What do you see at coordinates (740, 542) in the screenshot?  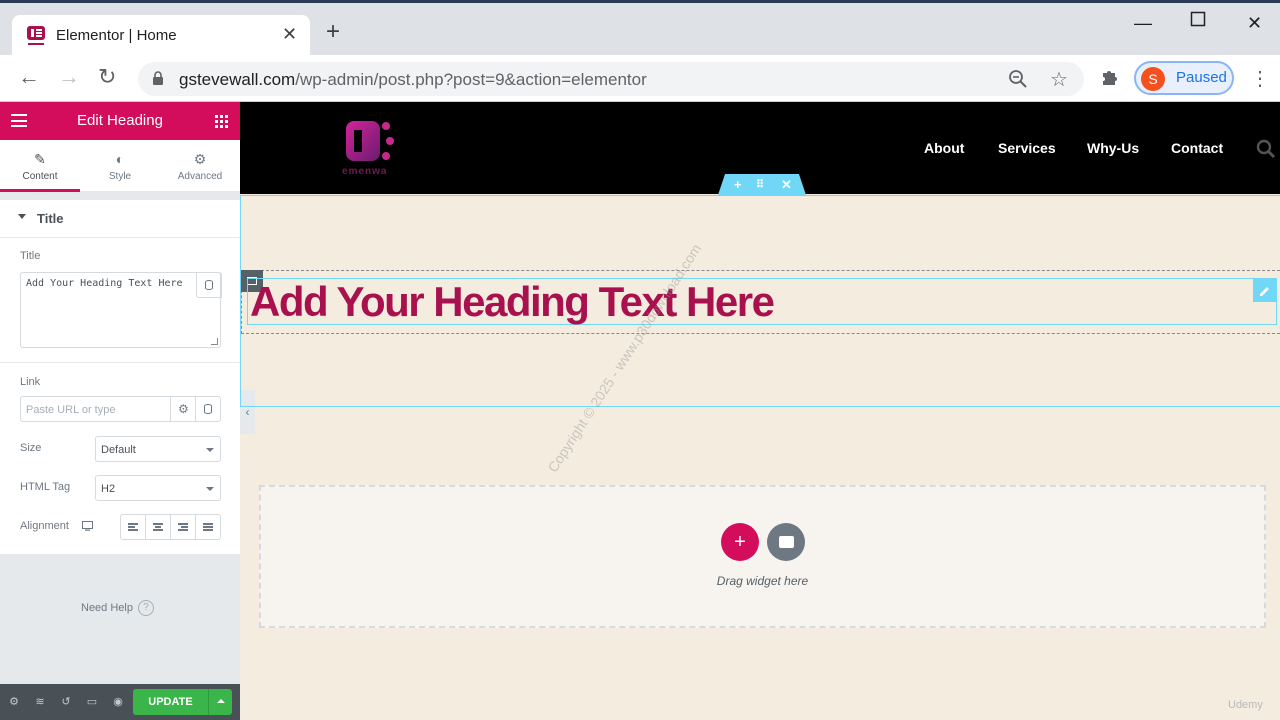 I see `add-new-section-button: +` at bounding box center [740, 542].